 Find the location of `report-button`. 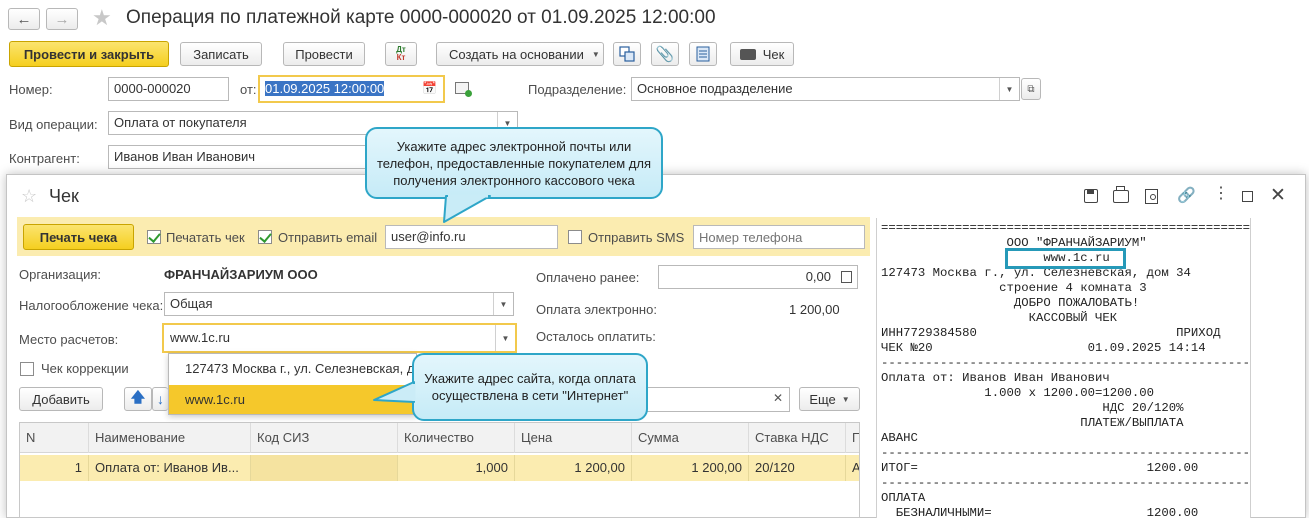

report-button is located at coordinates (703, 54).